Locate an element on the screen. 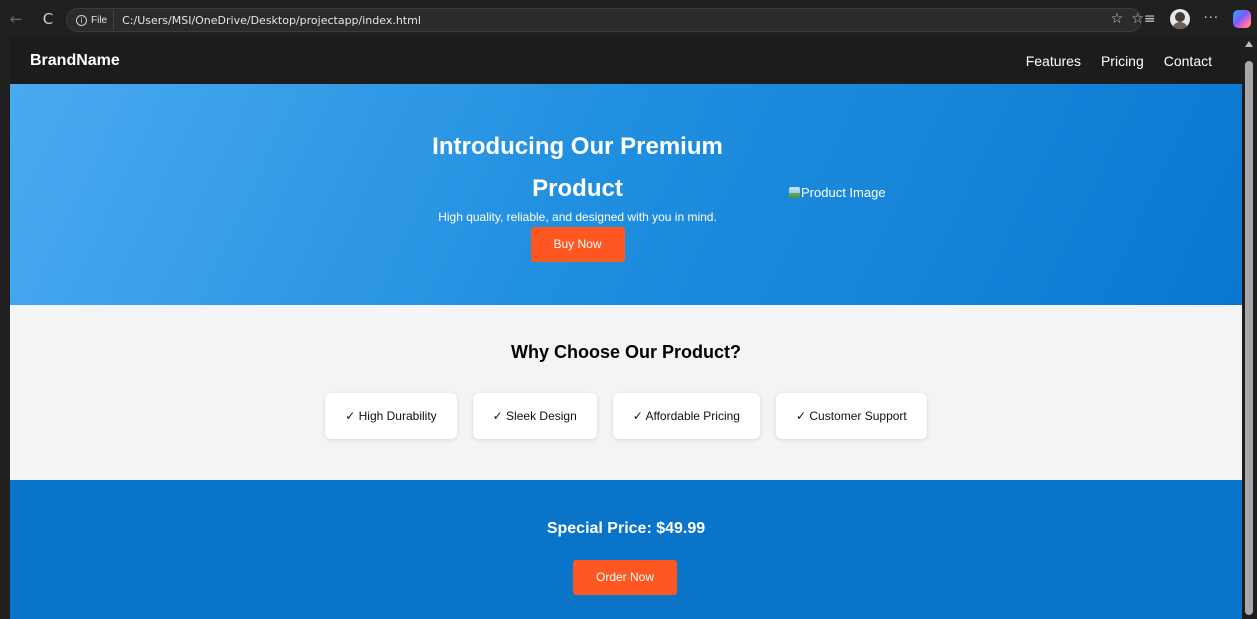  nav-link-features: Features is located at coordinates (1053, 61).